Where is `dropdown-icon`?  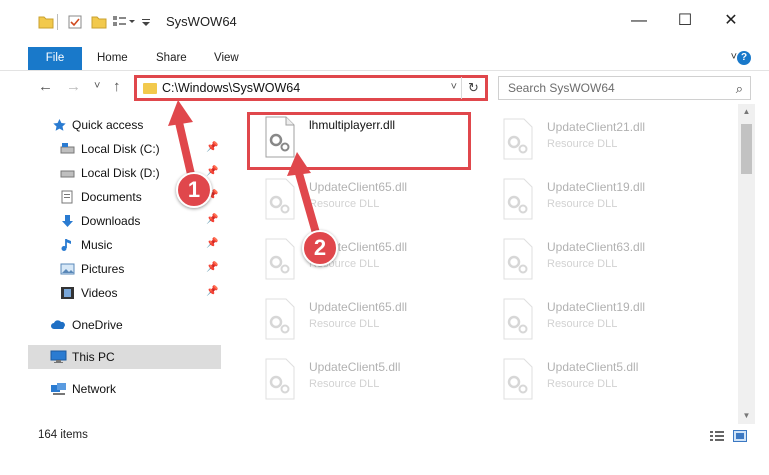
dropdown-icon is located at coordinates (148, 22).